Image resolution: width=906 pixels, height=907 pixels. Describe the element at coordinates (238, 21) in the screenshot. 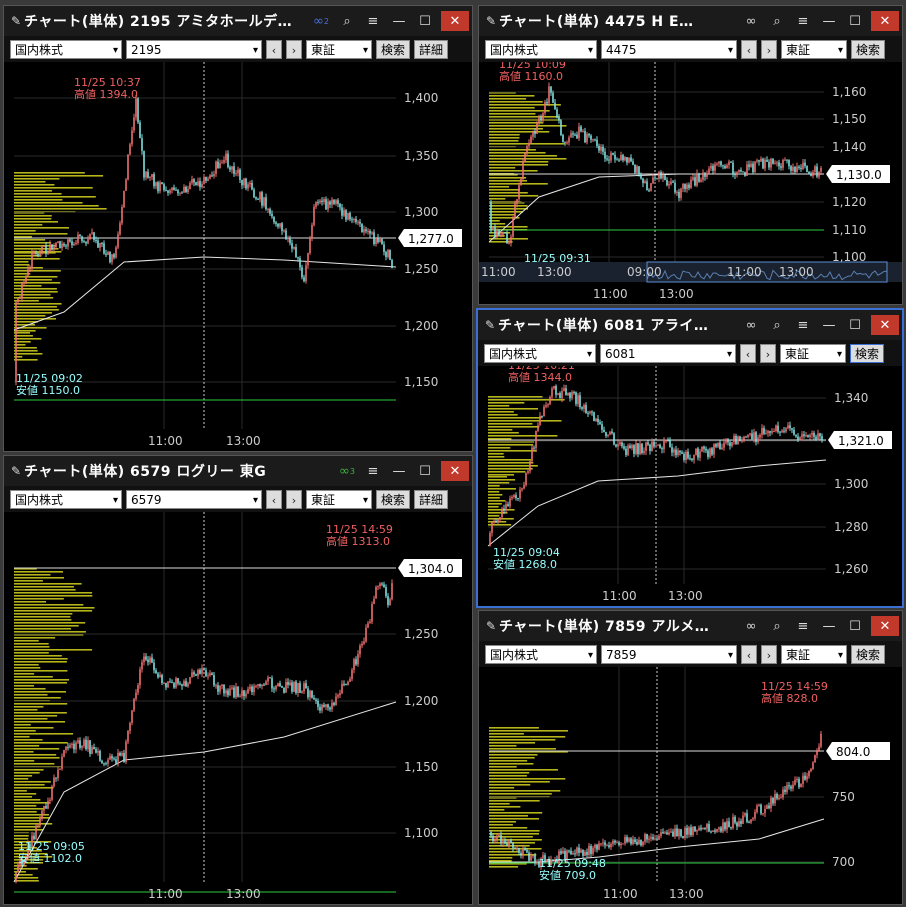

I see `title-bar: ✎ チャート(単体) 2195 アミタホールデ… ∞ 2 ⌕ ≡ — ☐ ✕` at that location.